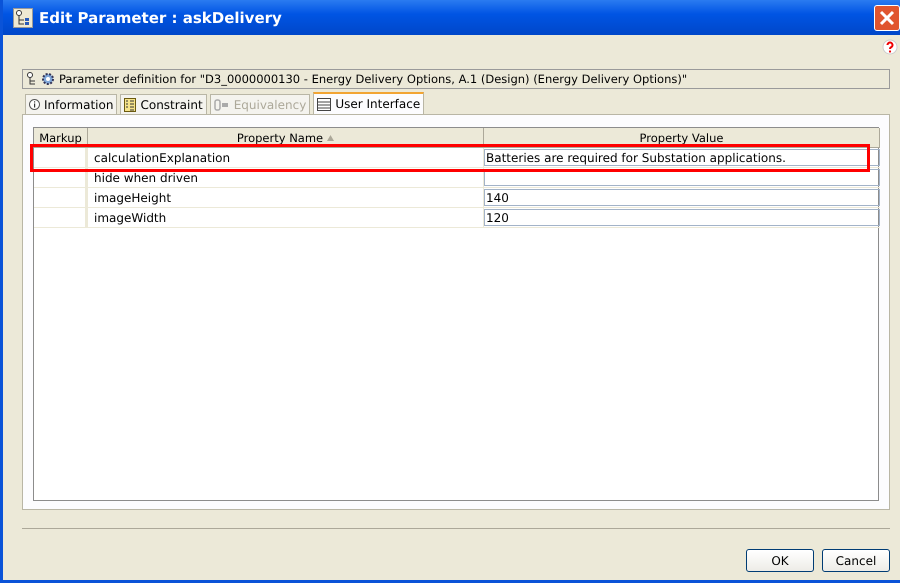 The height and width of the screenshot is (583, 900). What do you see at coordinates (160, 17) in the screenshot?
I see `window-title: Edit Parameter : askDelivery` at bounding box center [160, 17].